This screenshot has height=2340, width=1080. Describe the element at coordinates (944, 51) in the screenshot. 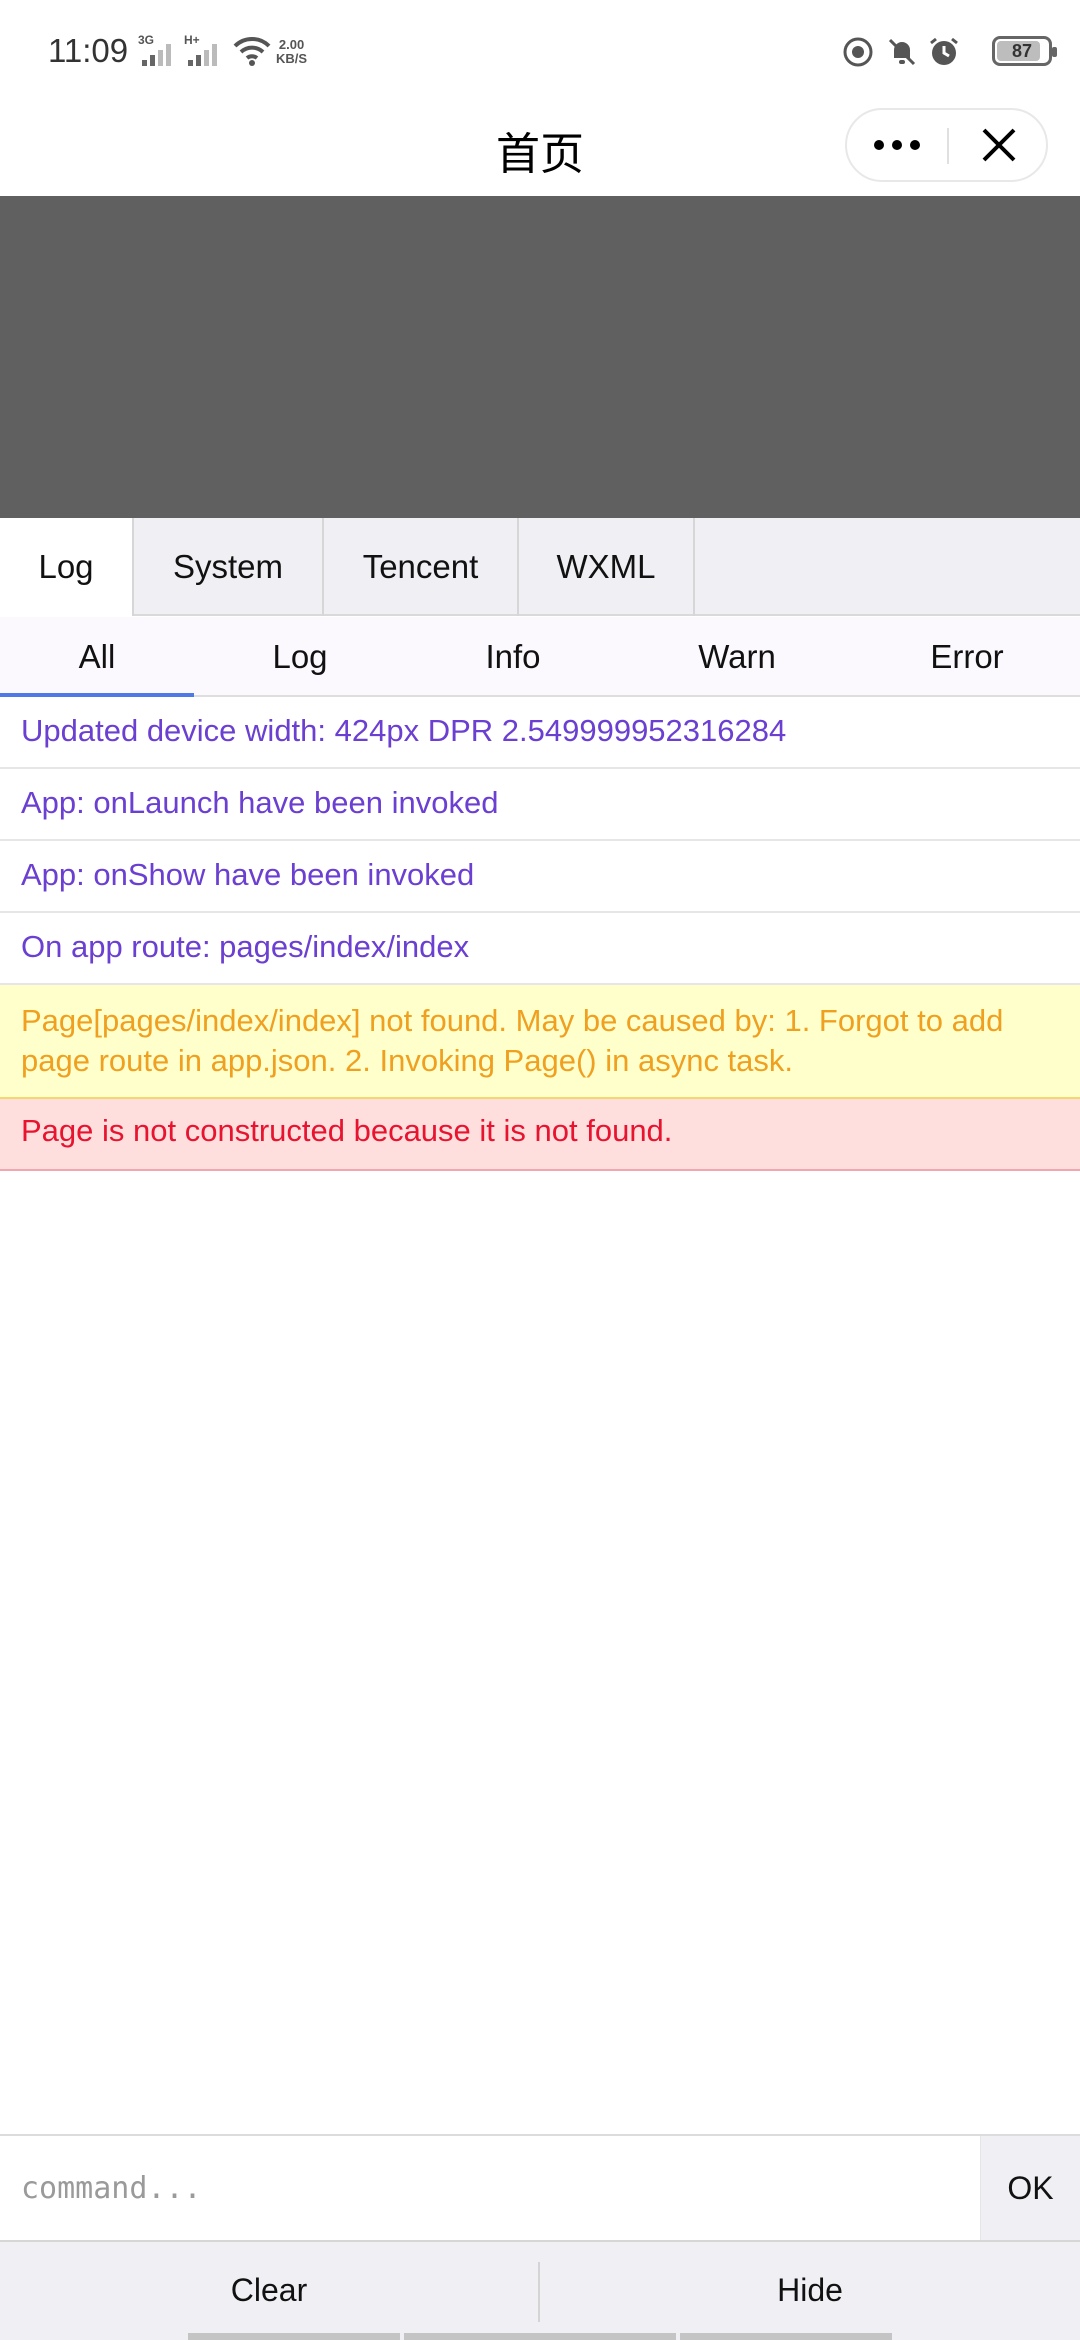

I see `alarm-icon` at that location.